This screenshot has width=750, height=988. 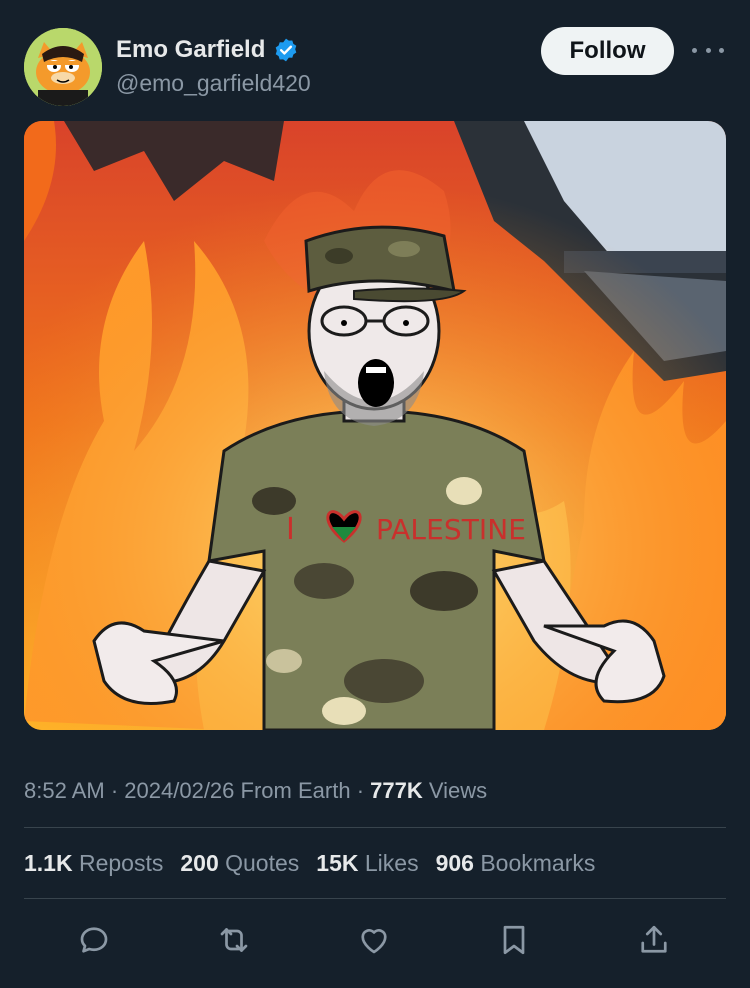 What do you see at coordinates (337, 863) in the screenshot?
I see `likes-count: 15K` at bounding box center [337, 863].